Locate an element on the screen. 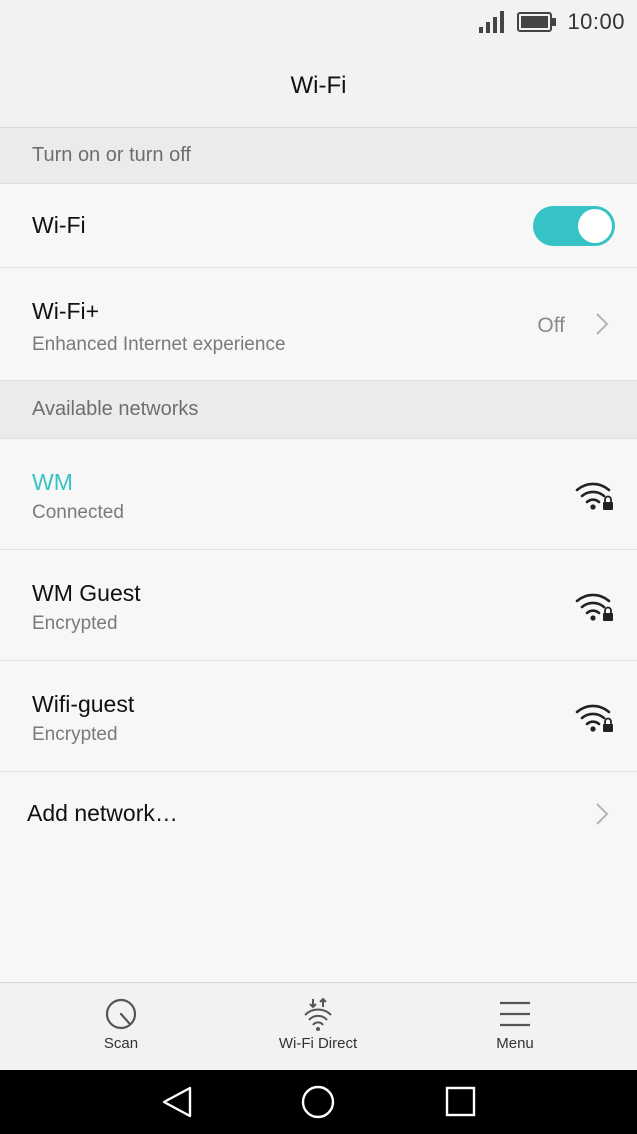  section-header-toggle: Turn on or turn off is located at coordinates (318, 156).